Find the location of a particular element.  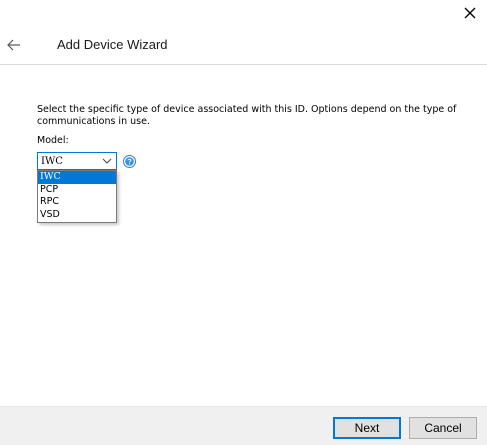

page-title: Add Device Wizard is located at coordinates (112, 44).